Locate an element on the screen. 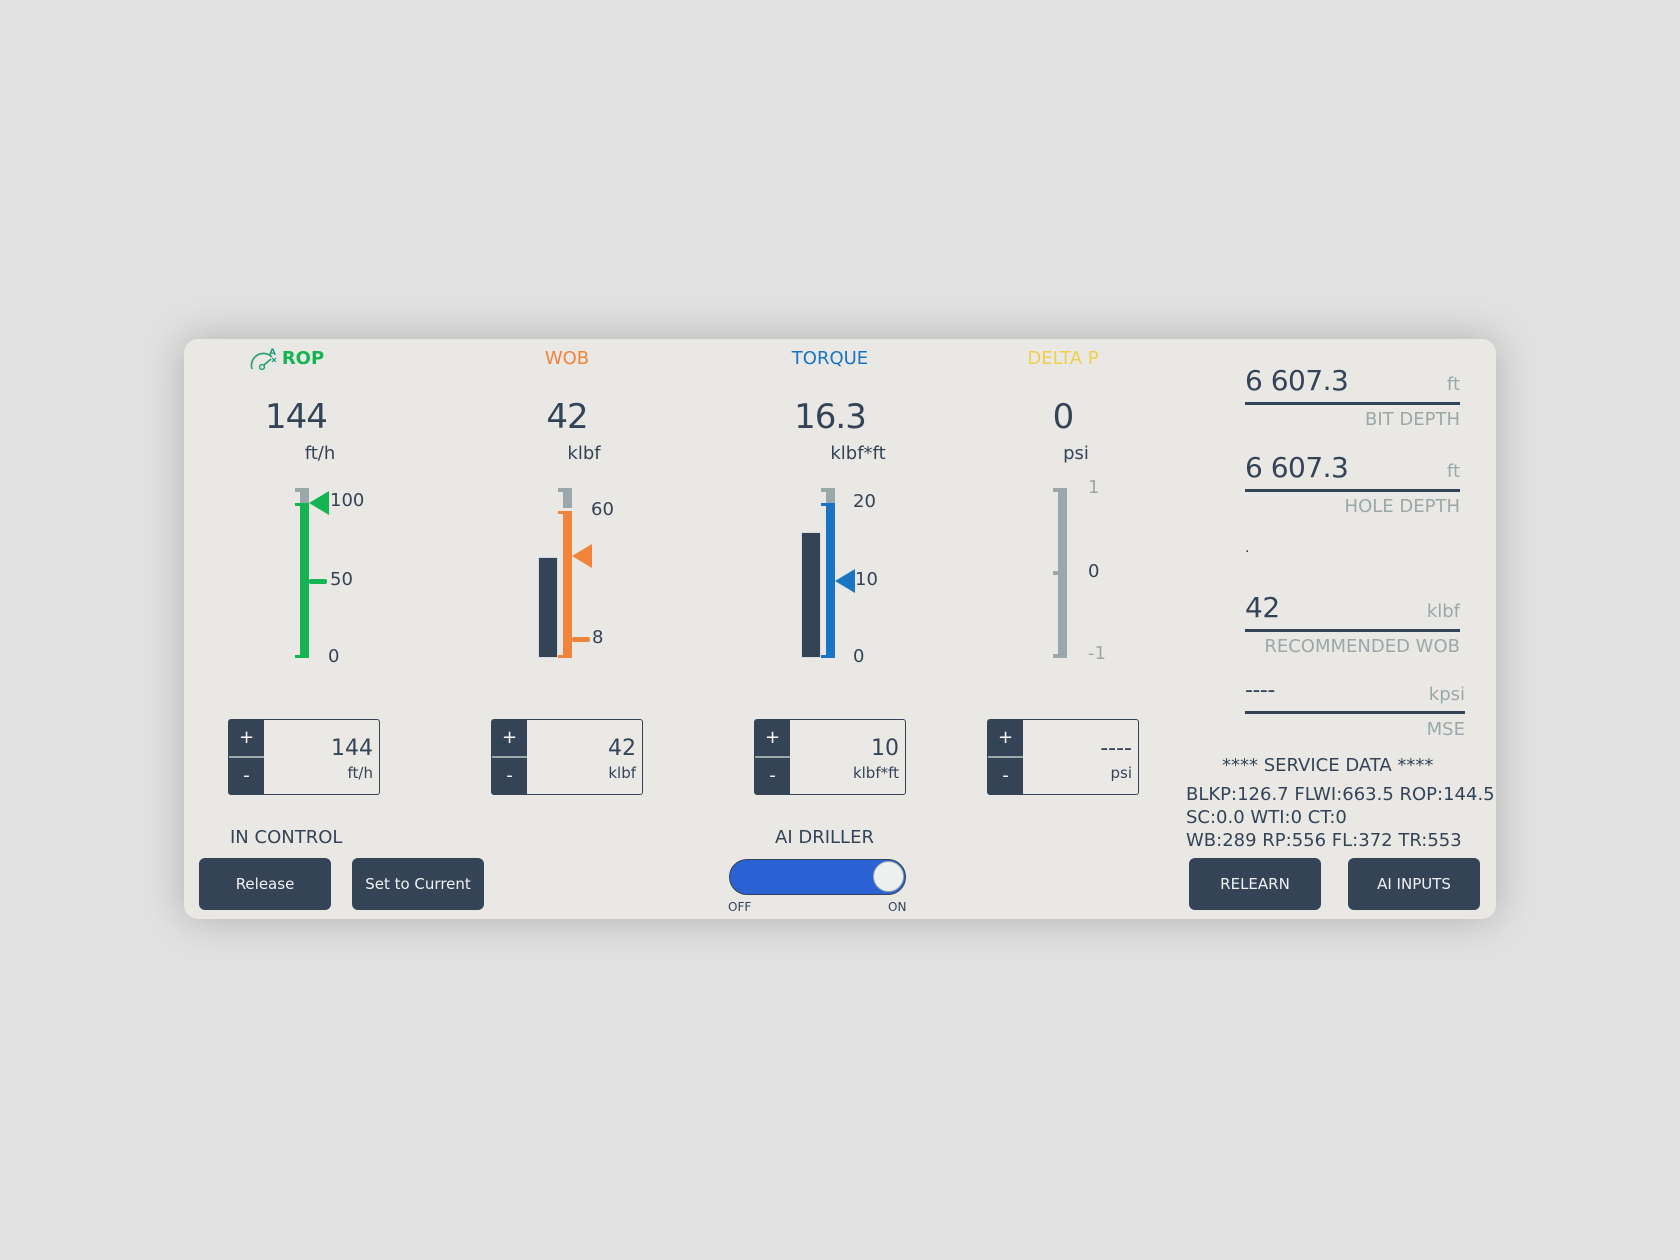  hole-depth-field: 6 607.3 ft HOLE DEPTH is located at coordinates (1352, 487).